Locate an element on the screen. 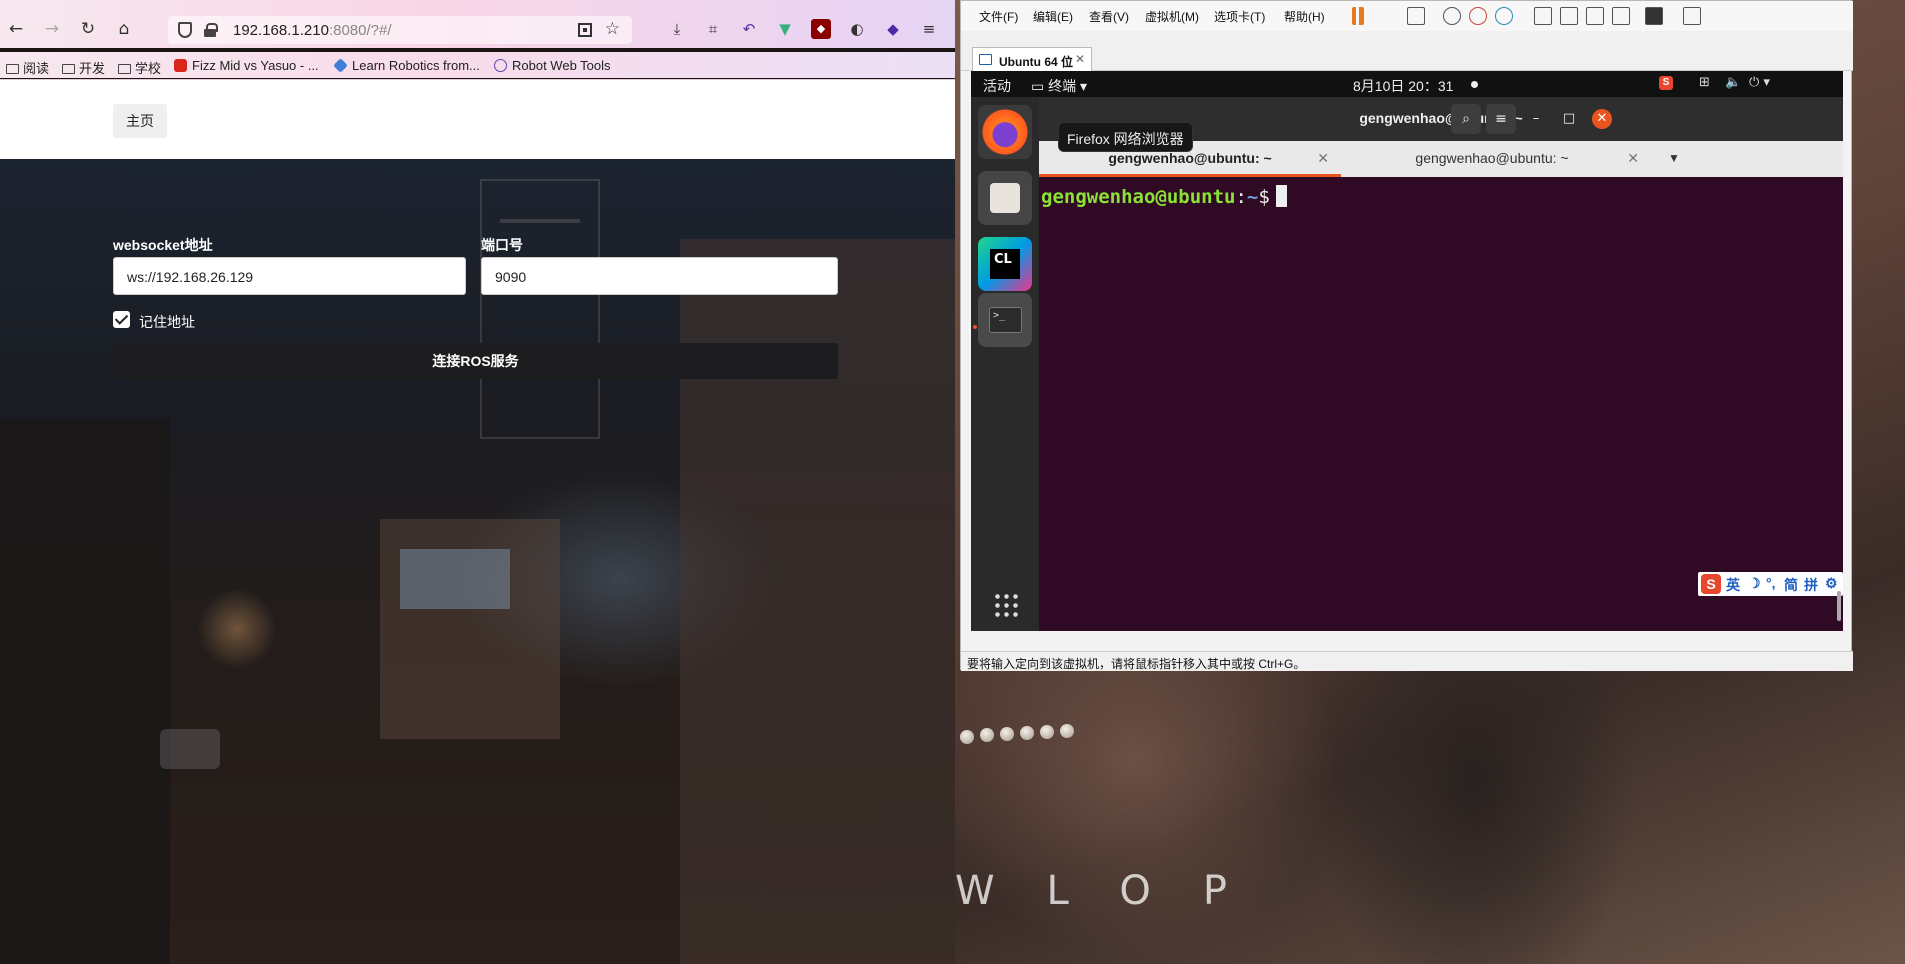 Image resolution: width=1905 pixels, height=964 pixels. menu-view: 查看(V) is located at coordinates (1109, 16).